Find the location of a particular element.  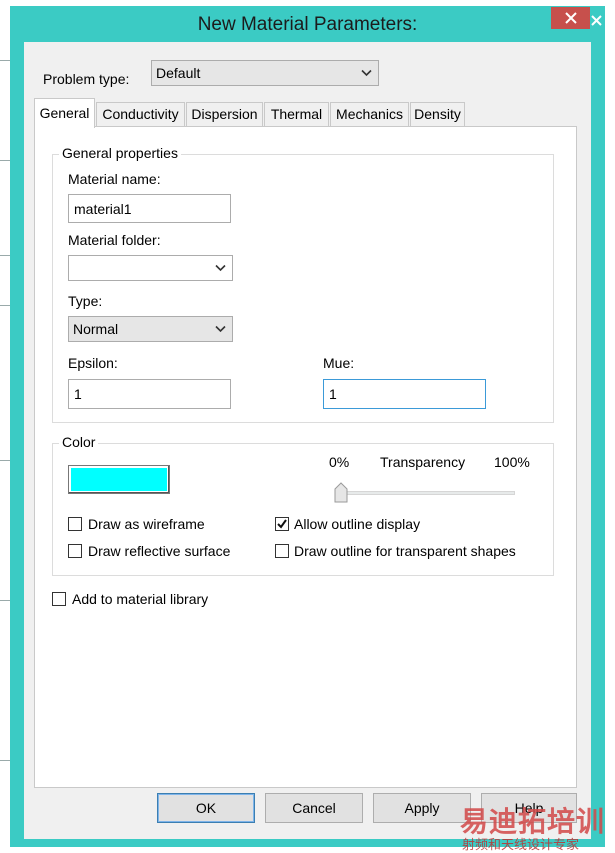

title-bar: New Material Parameters: is located at coordinates (307, 23).